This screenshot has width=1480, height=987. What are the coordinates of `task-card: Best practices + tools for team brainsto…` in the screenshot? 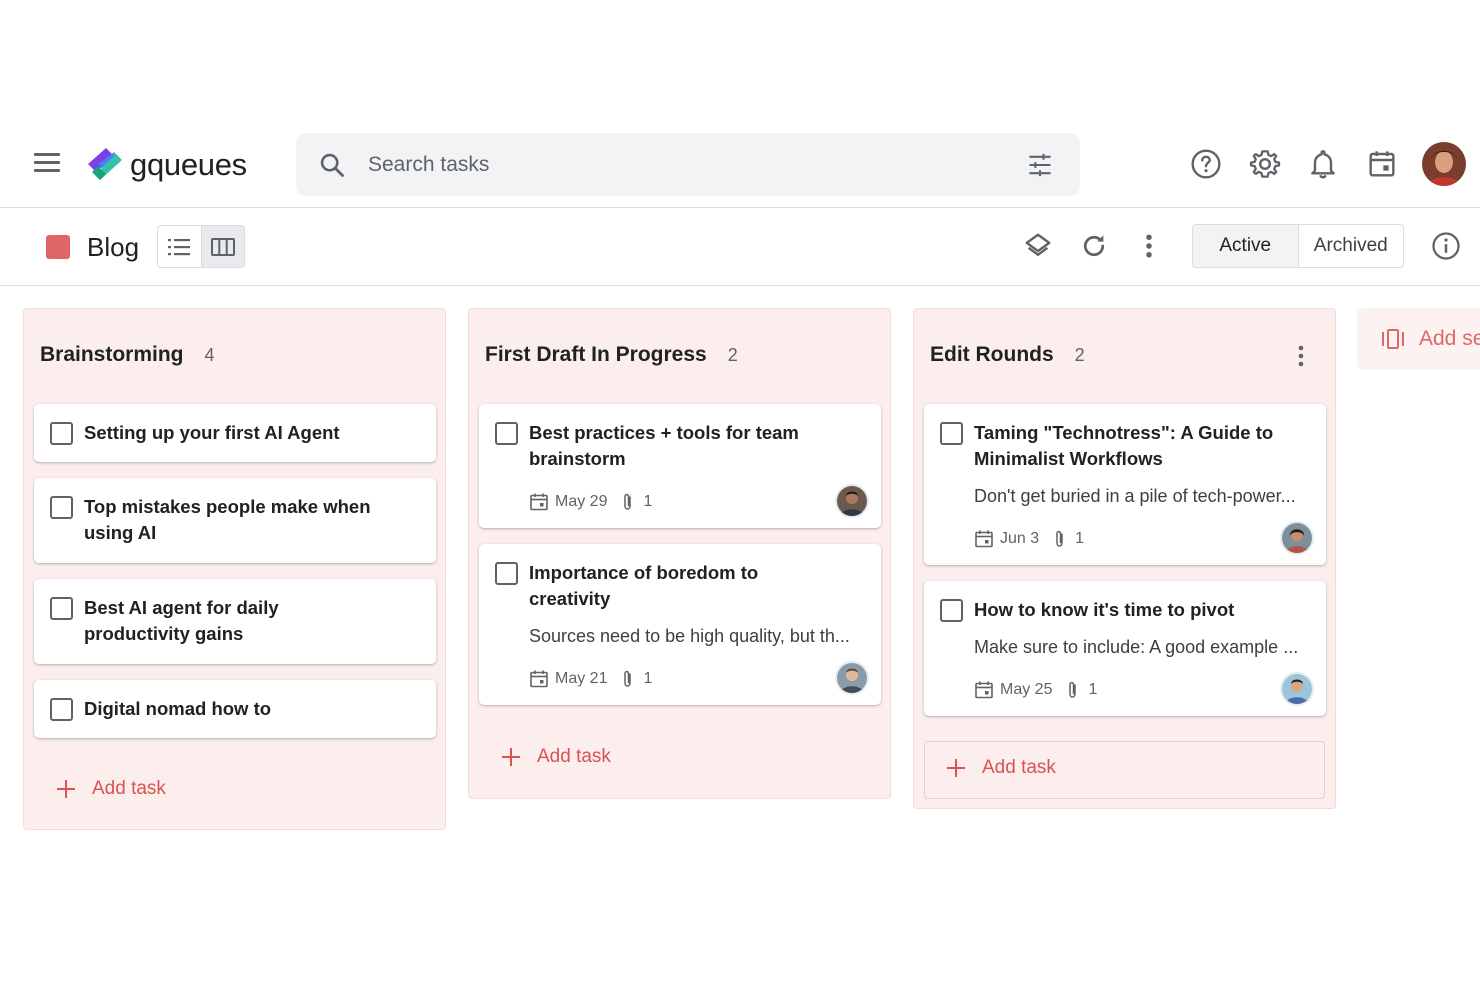 It's located at (680, 466).